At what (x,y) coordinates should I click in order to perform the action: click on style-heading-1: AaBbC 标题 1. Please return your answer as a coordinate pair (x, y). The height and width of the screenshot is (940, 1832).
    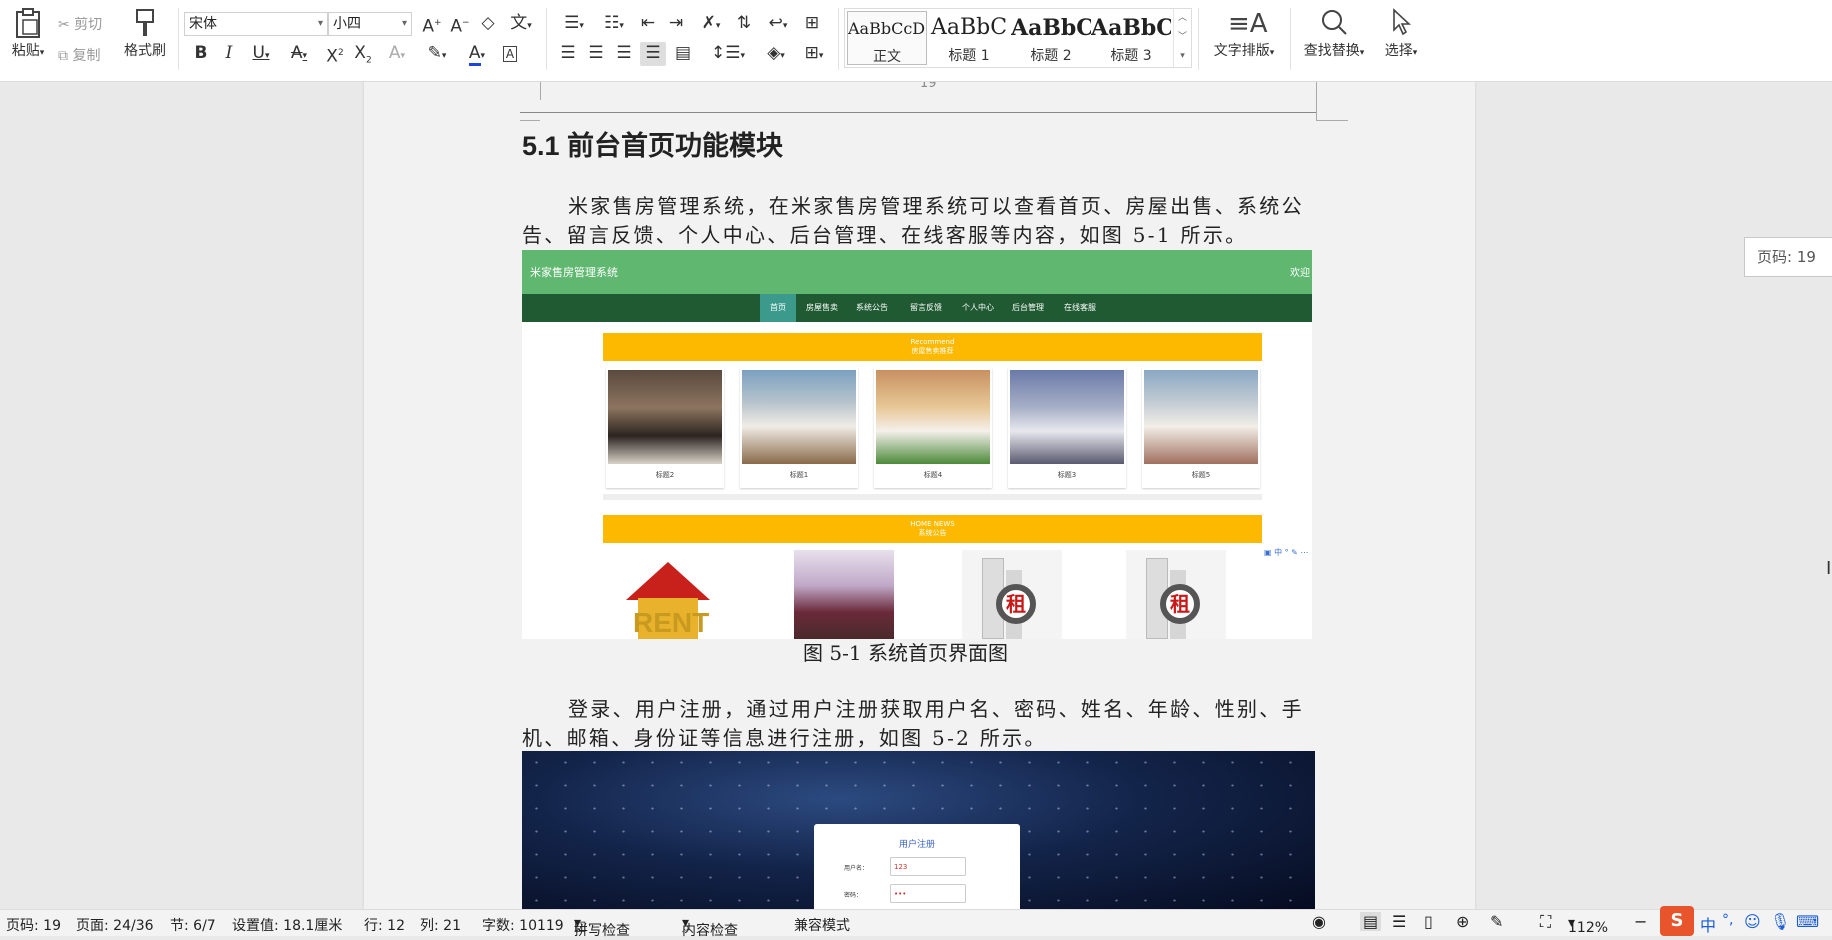
    Looking at the image, I should click on (969, 38).